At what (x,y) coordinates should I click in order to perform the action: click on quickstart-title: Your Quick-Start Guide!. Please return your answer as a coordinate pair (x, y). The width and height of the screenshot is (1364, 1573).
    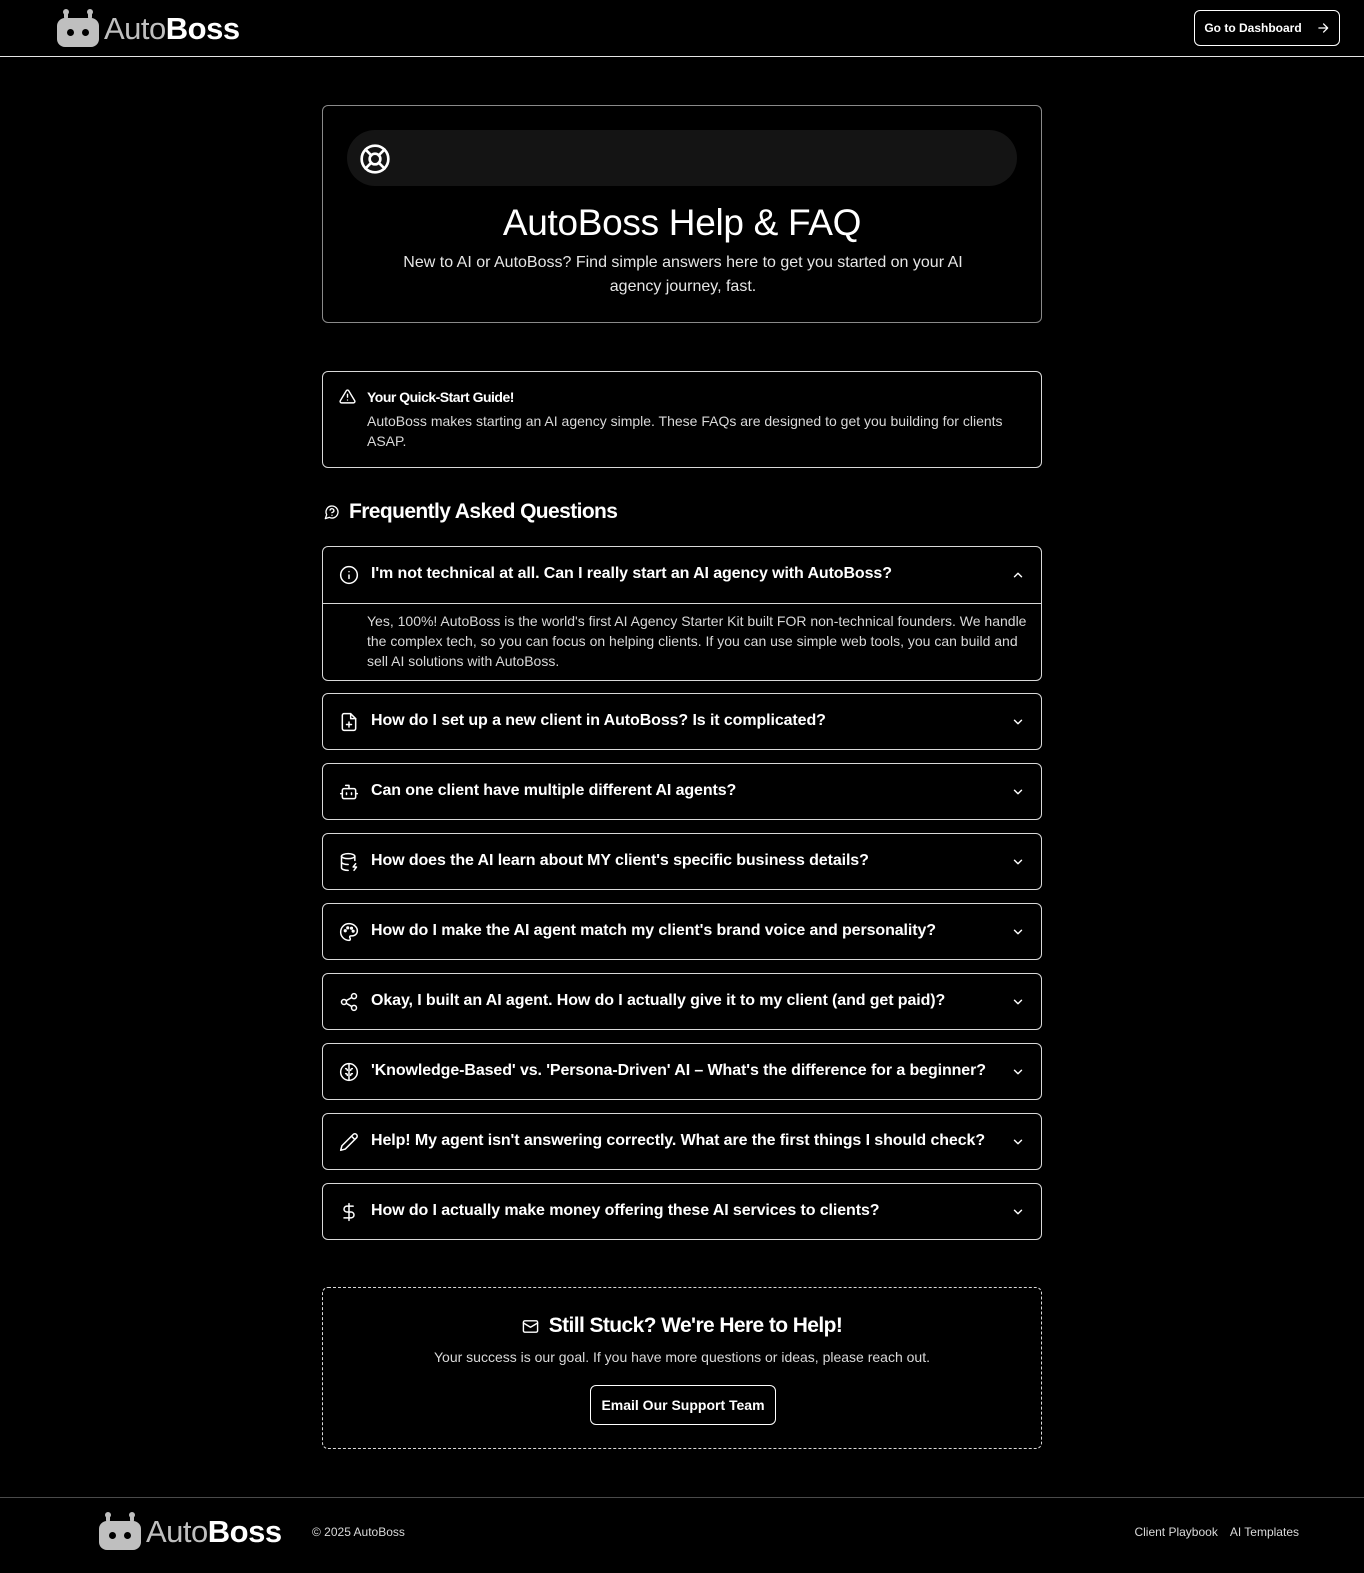
    Looking at the image, I should click on (440, 397).